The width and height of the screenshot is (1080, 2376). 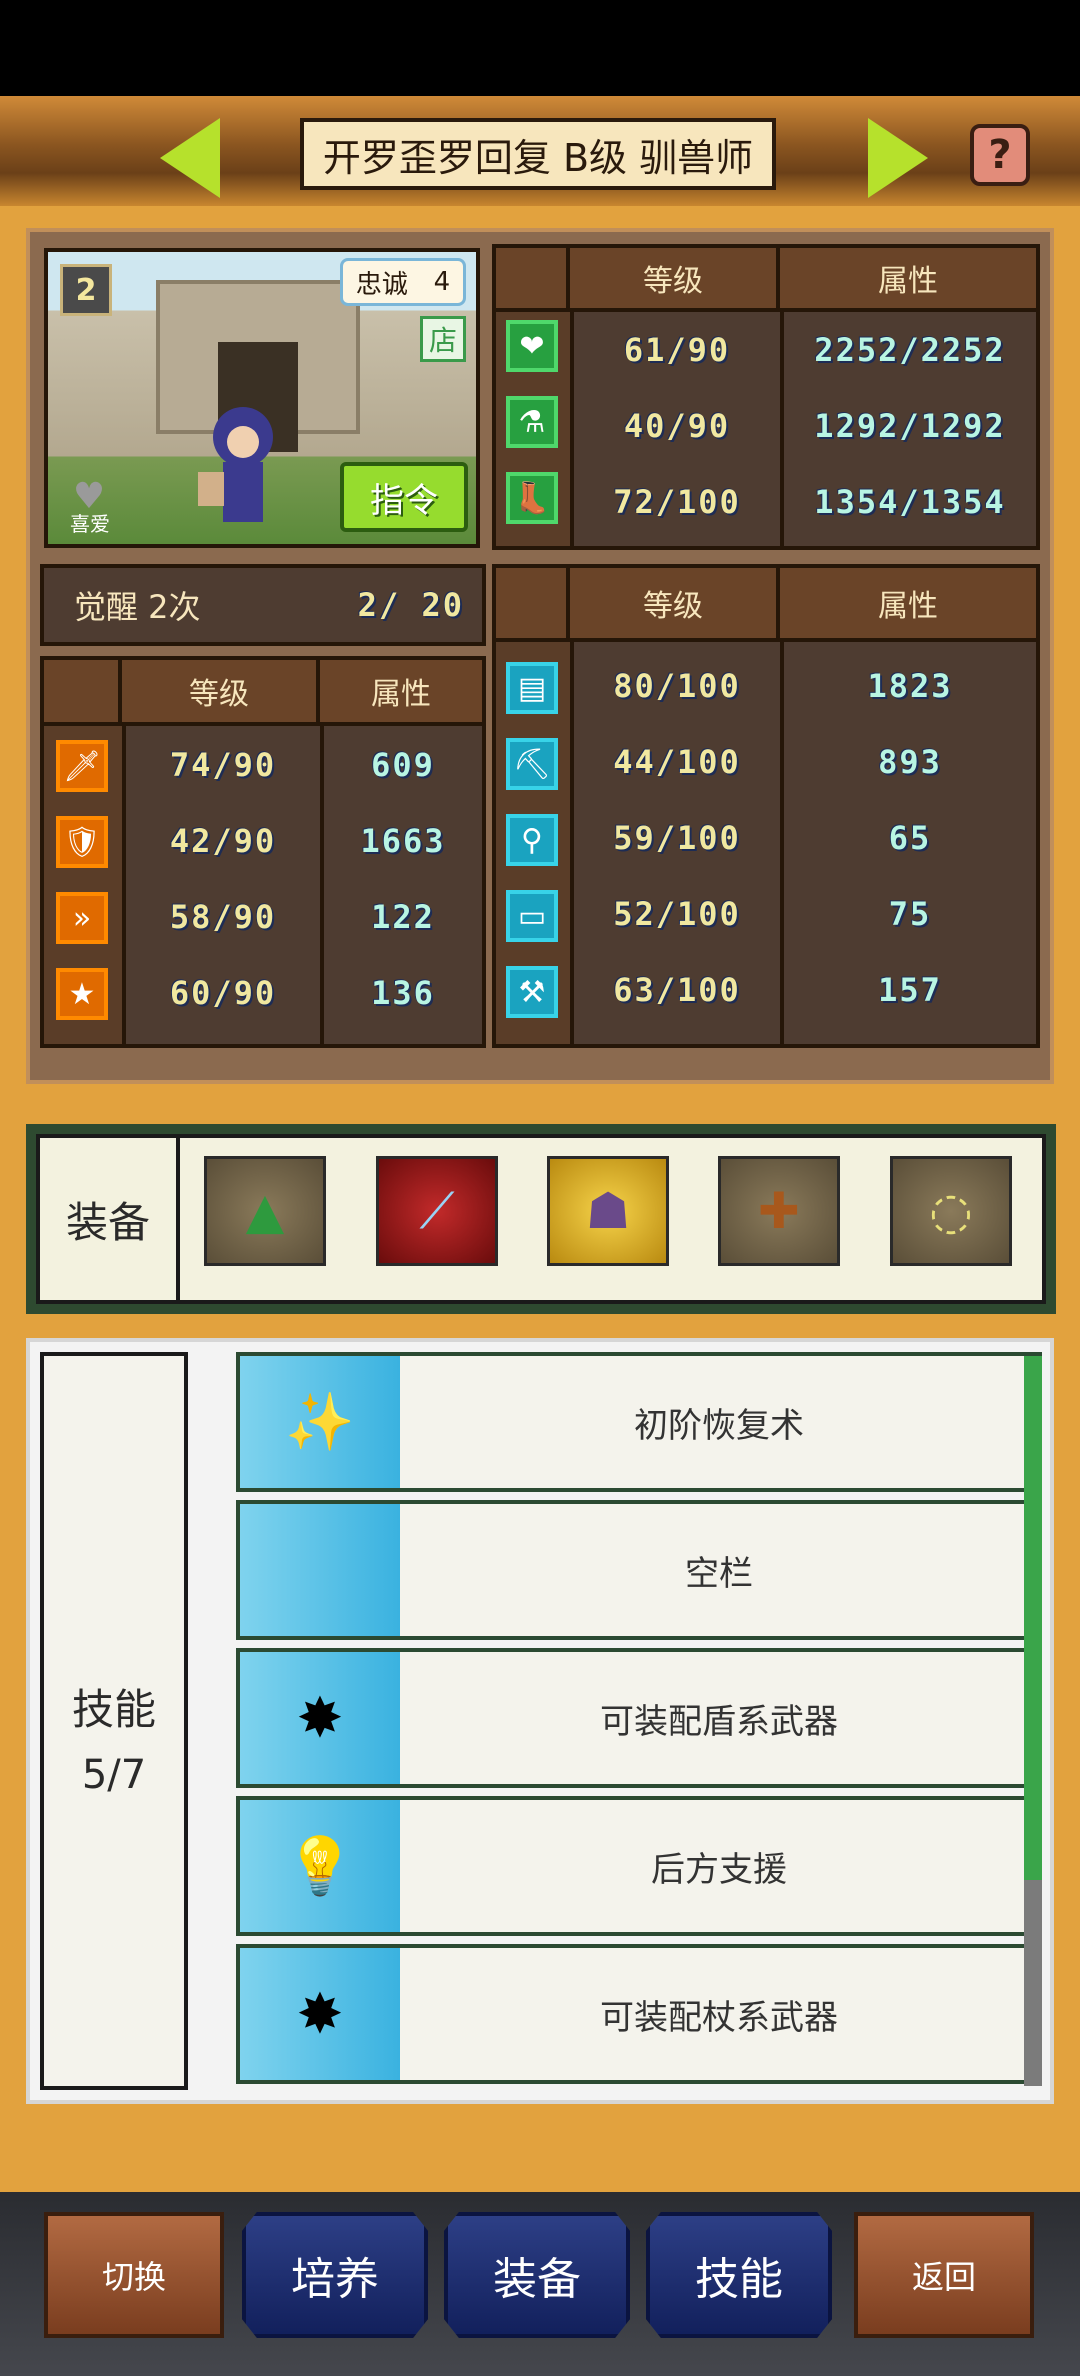 What do you see at coordinates (719, 1573) in the screenshot?
I see `skill-name: 空栏` at bounding box center [719, 1573].